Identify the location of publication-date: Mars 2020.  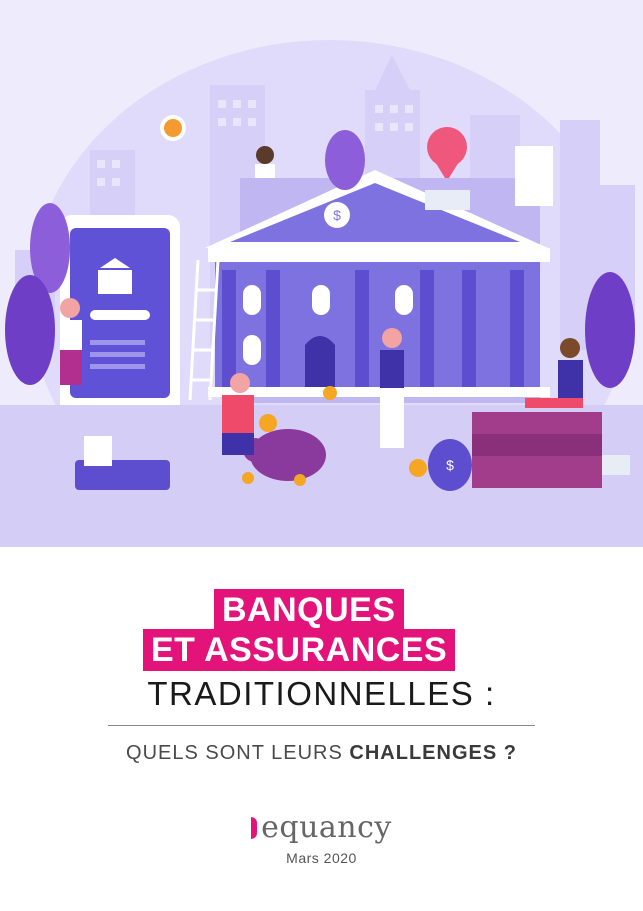
(321, 858).